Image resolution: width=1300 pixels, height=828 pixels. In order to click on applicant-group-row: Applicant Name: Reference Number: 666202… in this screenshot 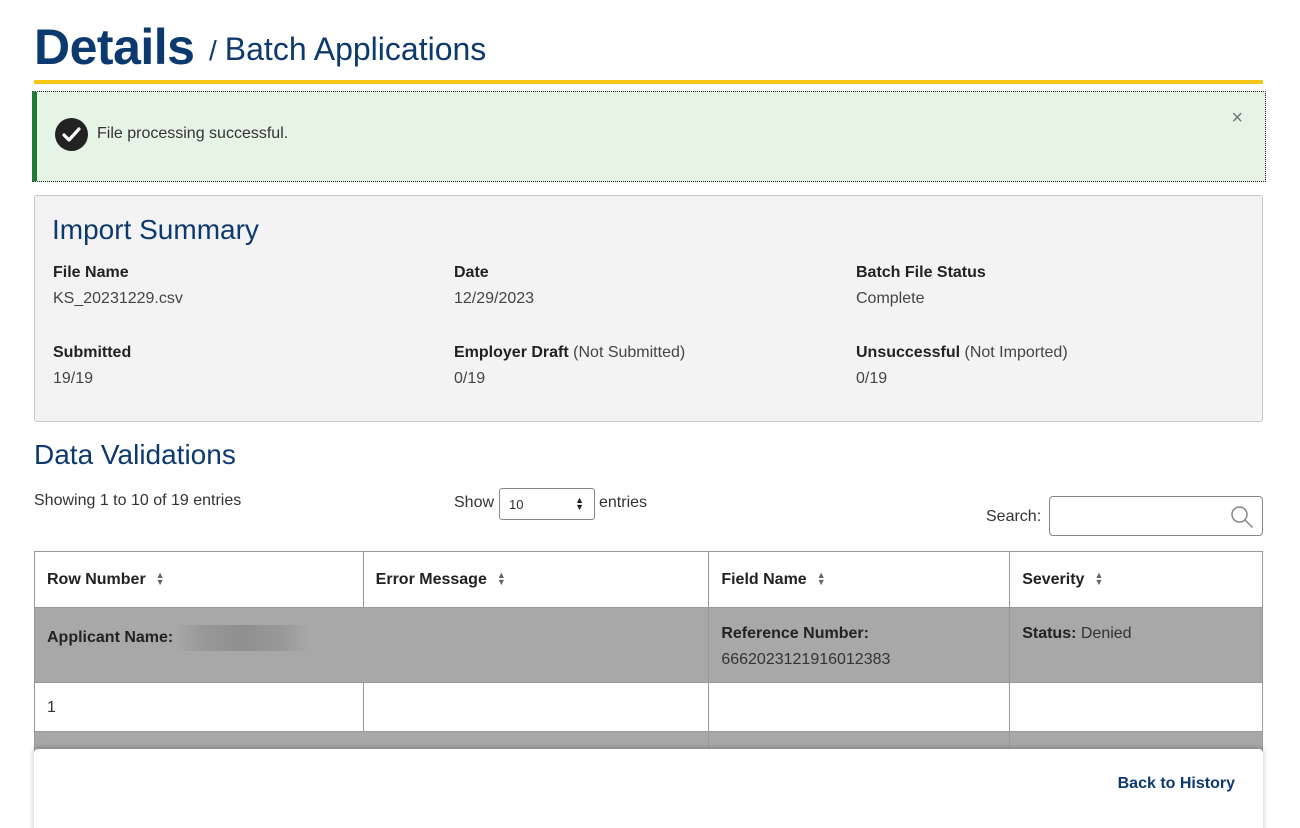, I will do `click(648, 645)`.